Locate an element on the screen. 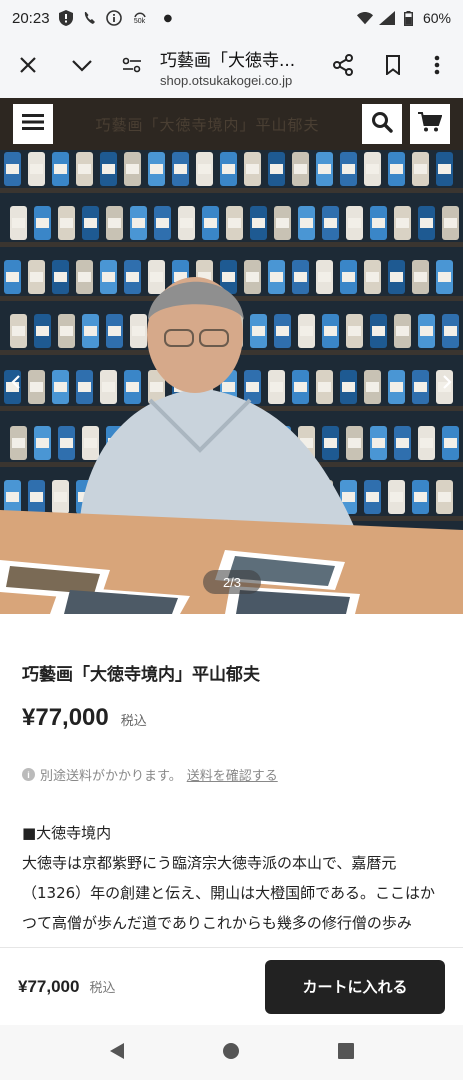 The image size is (463, 1080). share-button is located at coordinates (343, 67).